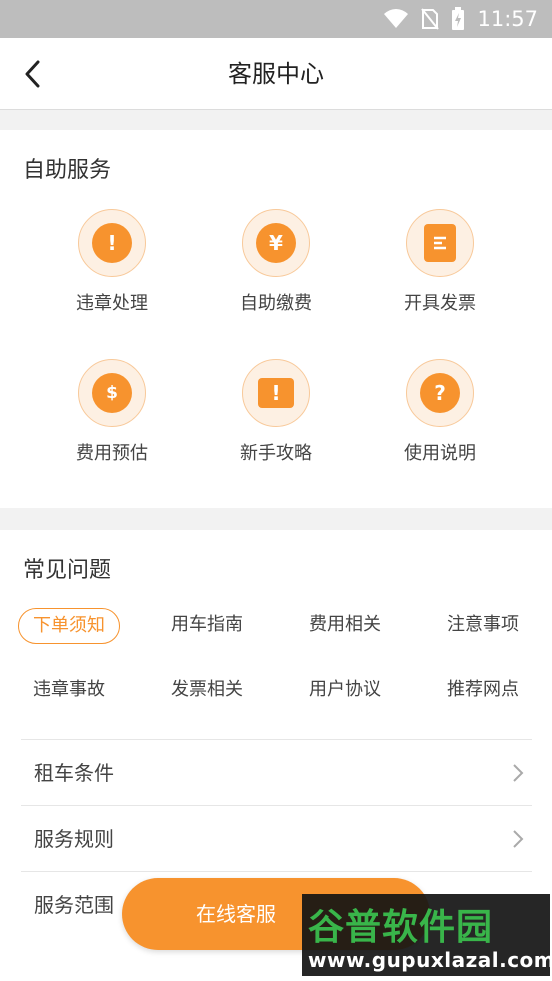 Image resolution: width=552 pixels, height=981 pixels. Describe the element at coordinates (458, 19) in the screenshot. I see `battery-charging-icon` at that location.